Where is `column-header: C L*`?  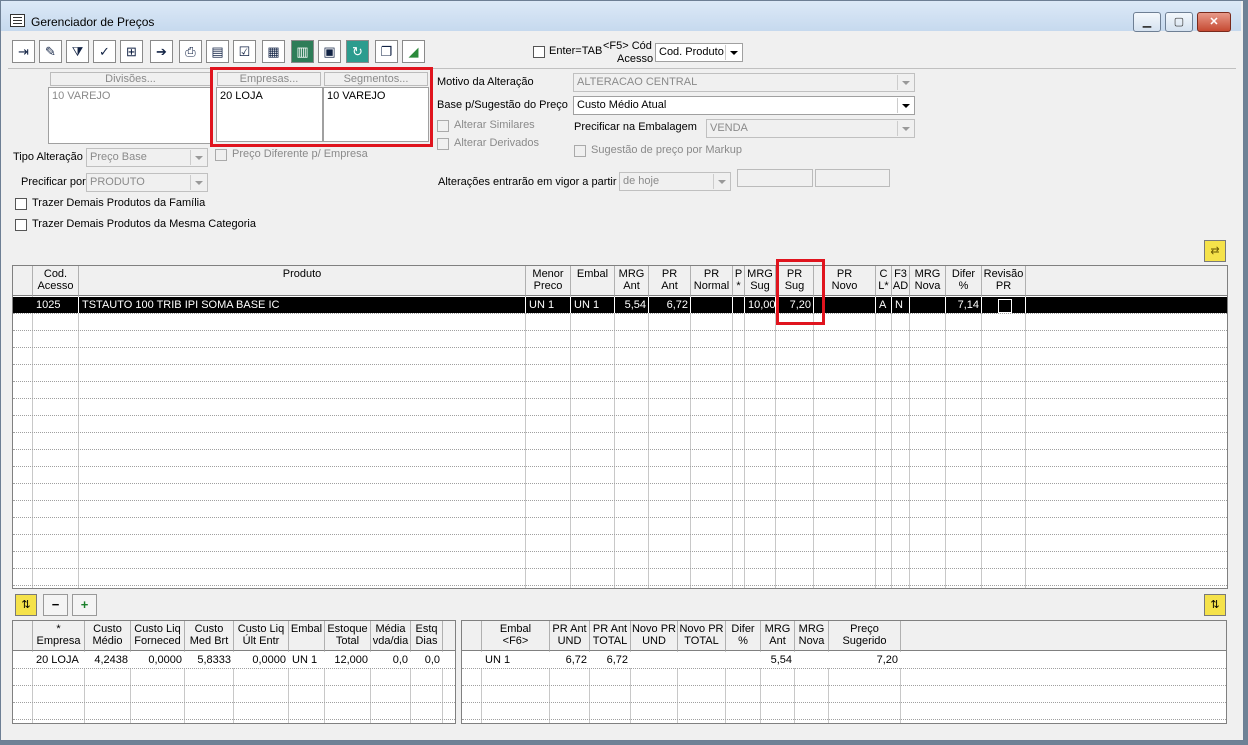
column-header: C L* is located at coordinates (884, 281).